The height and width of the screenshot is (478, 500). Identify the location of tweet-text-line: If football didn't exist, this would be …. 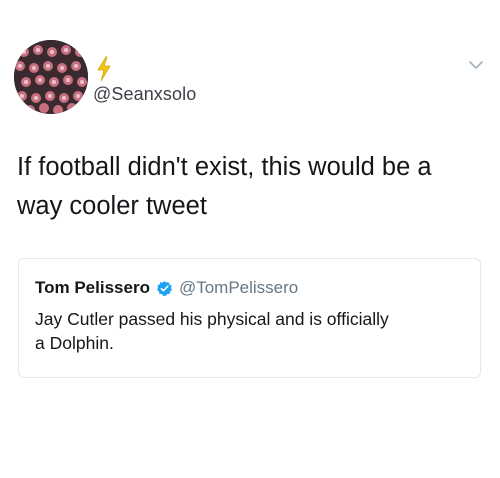
(224, 167).